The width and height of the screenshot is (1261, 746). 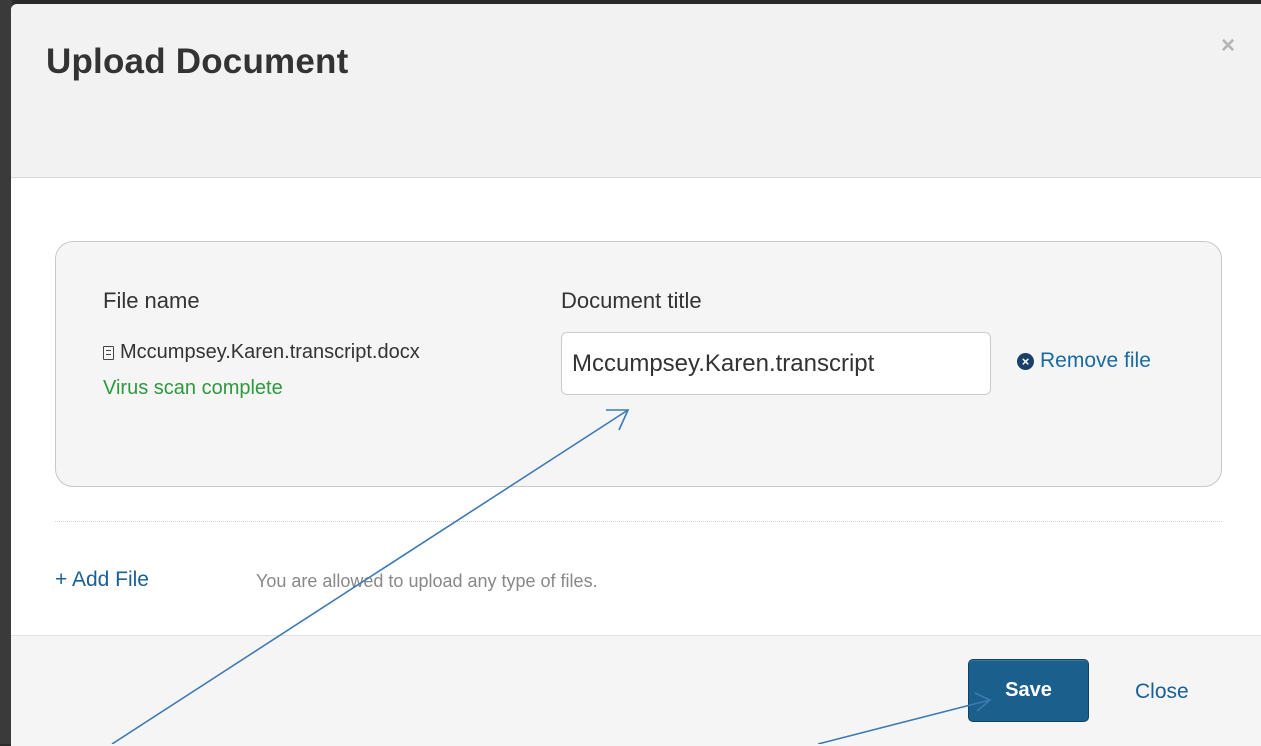 I want to click on document-title-input, so click(x=776, y=363).